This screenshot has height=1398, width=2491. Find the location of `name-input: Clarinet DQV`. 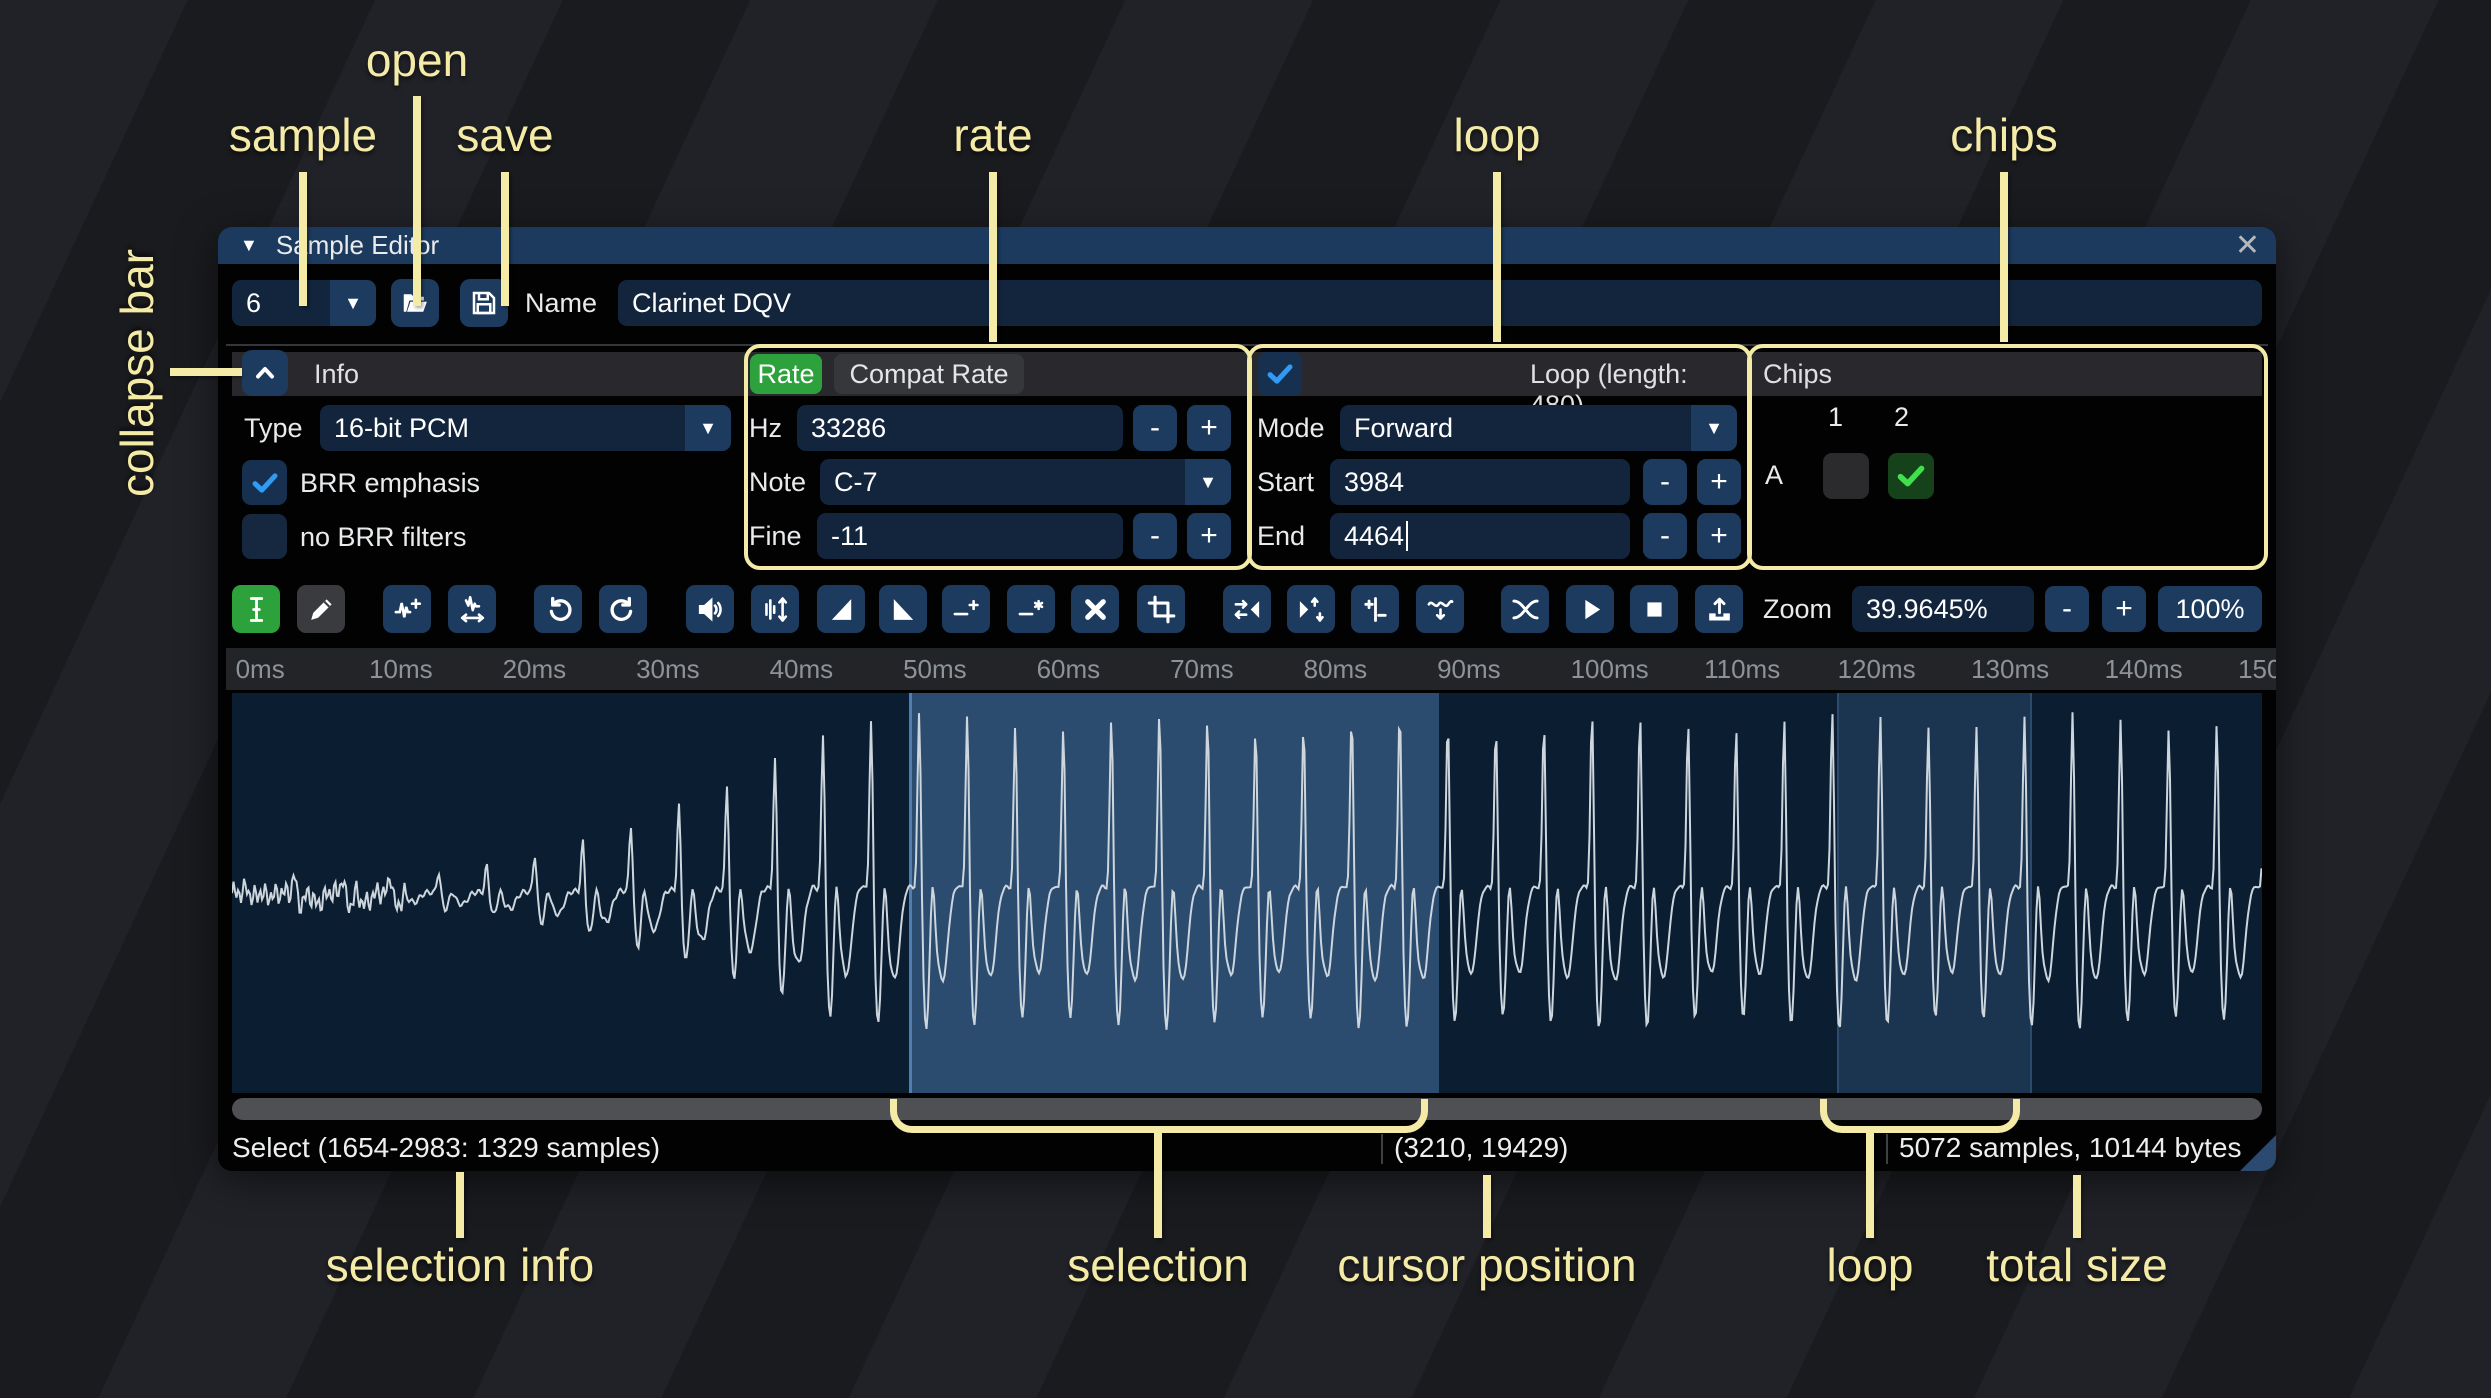

name-input: Clarinet DQV is located at coordinates (1440, 303).